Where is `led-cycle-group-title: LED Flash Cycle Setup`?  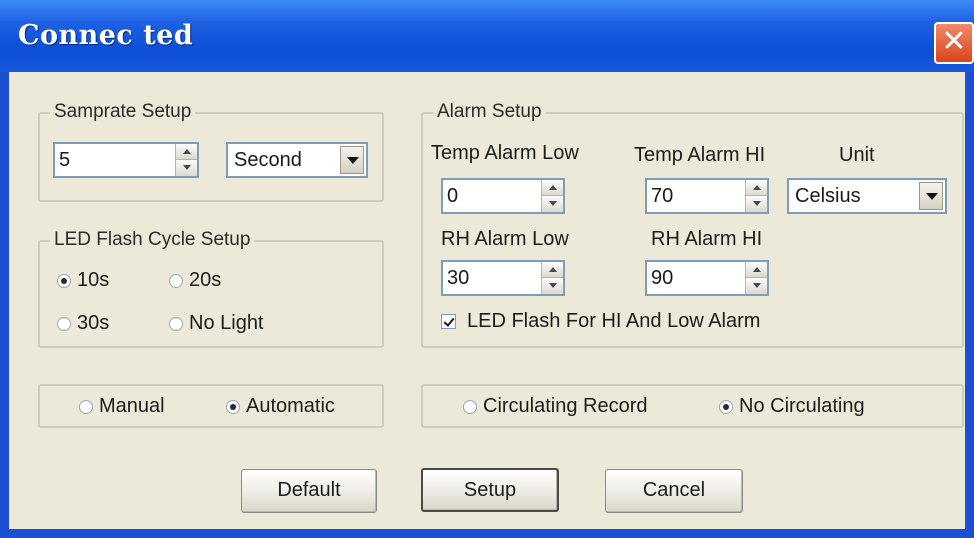
led-cycle-group-title: LED Flash Cycle Setup is located at coordinates (152, 240).